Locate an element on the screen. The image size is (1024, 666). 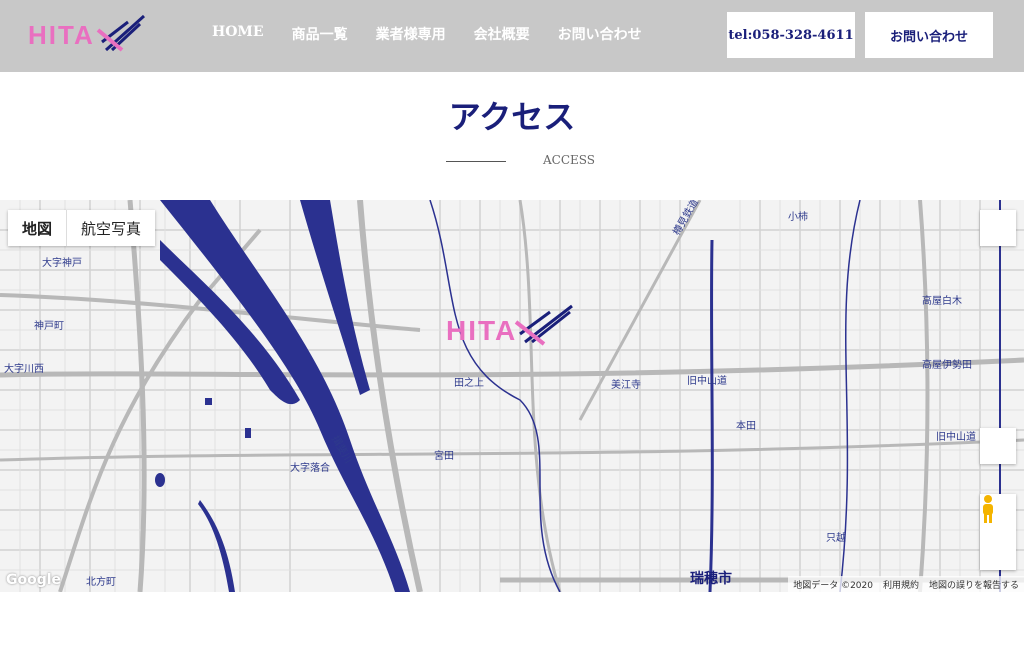
map-label: 神戸町 is located at coordinates (49, 326).